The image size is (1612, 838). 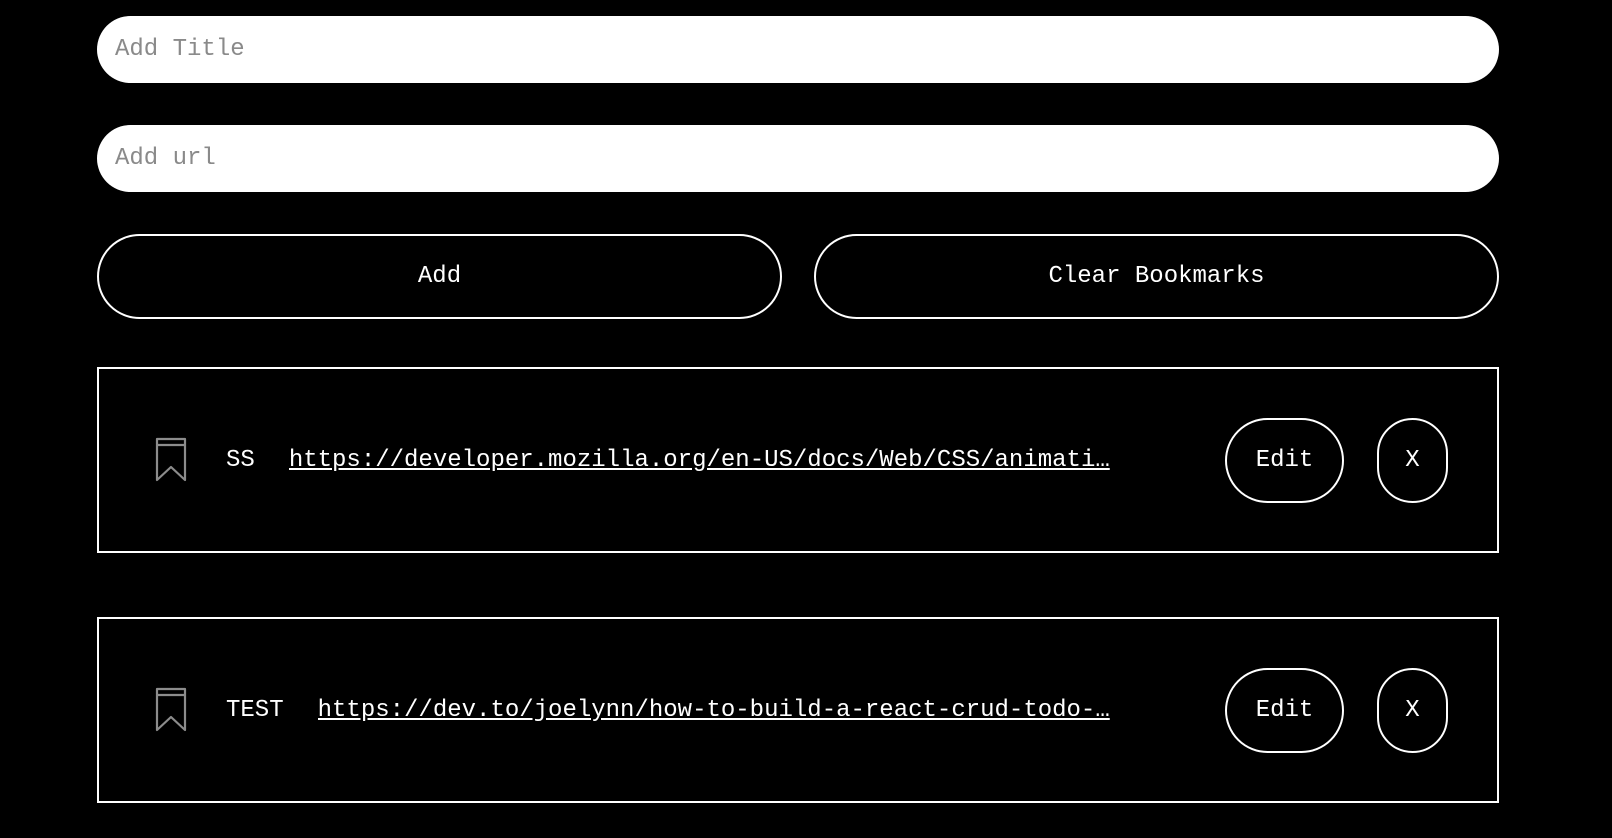 I want to click on url-input, so click(x=798, y=158).